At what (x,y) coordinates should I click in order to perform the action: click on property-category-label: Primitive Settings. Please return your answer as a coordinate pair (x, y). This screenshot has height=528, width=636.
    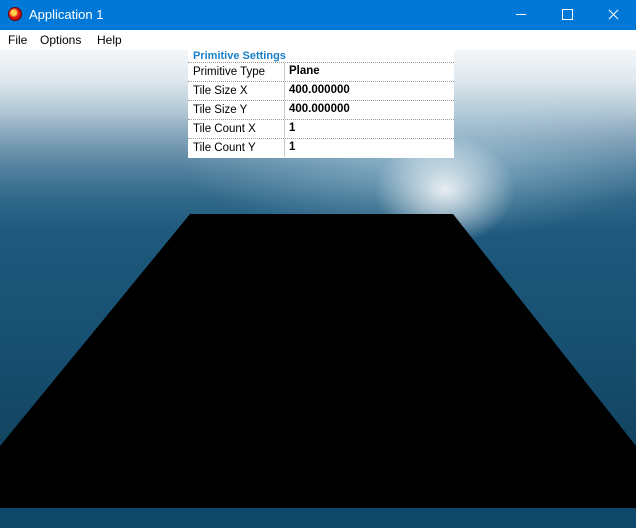
    Looking at the image, I should click on (239, 56).